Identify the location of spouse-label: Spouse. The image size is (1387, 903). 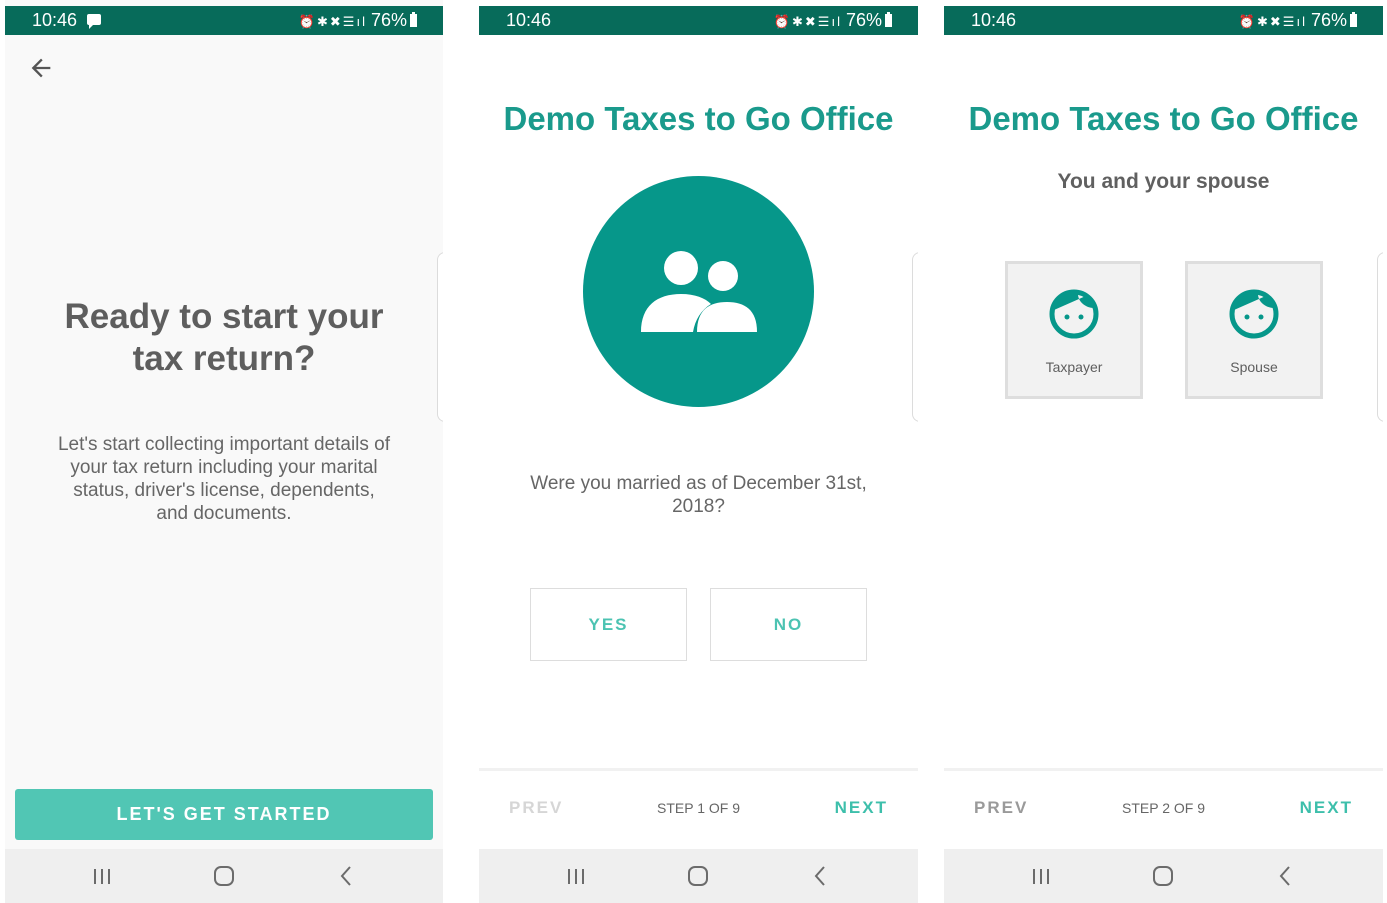
(1254, 367).